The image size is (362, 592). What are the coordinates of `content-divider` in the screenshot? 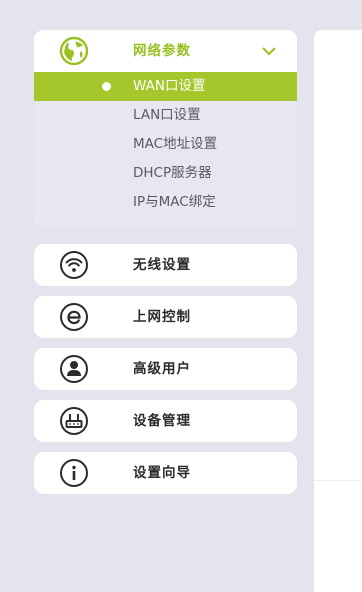 It's located at (338, 480).